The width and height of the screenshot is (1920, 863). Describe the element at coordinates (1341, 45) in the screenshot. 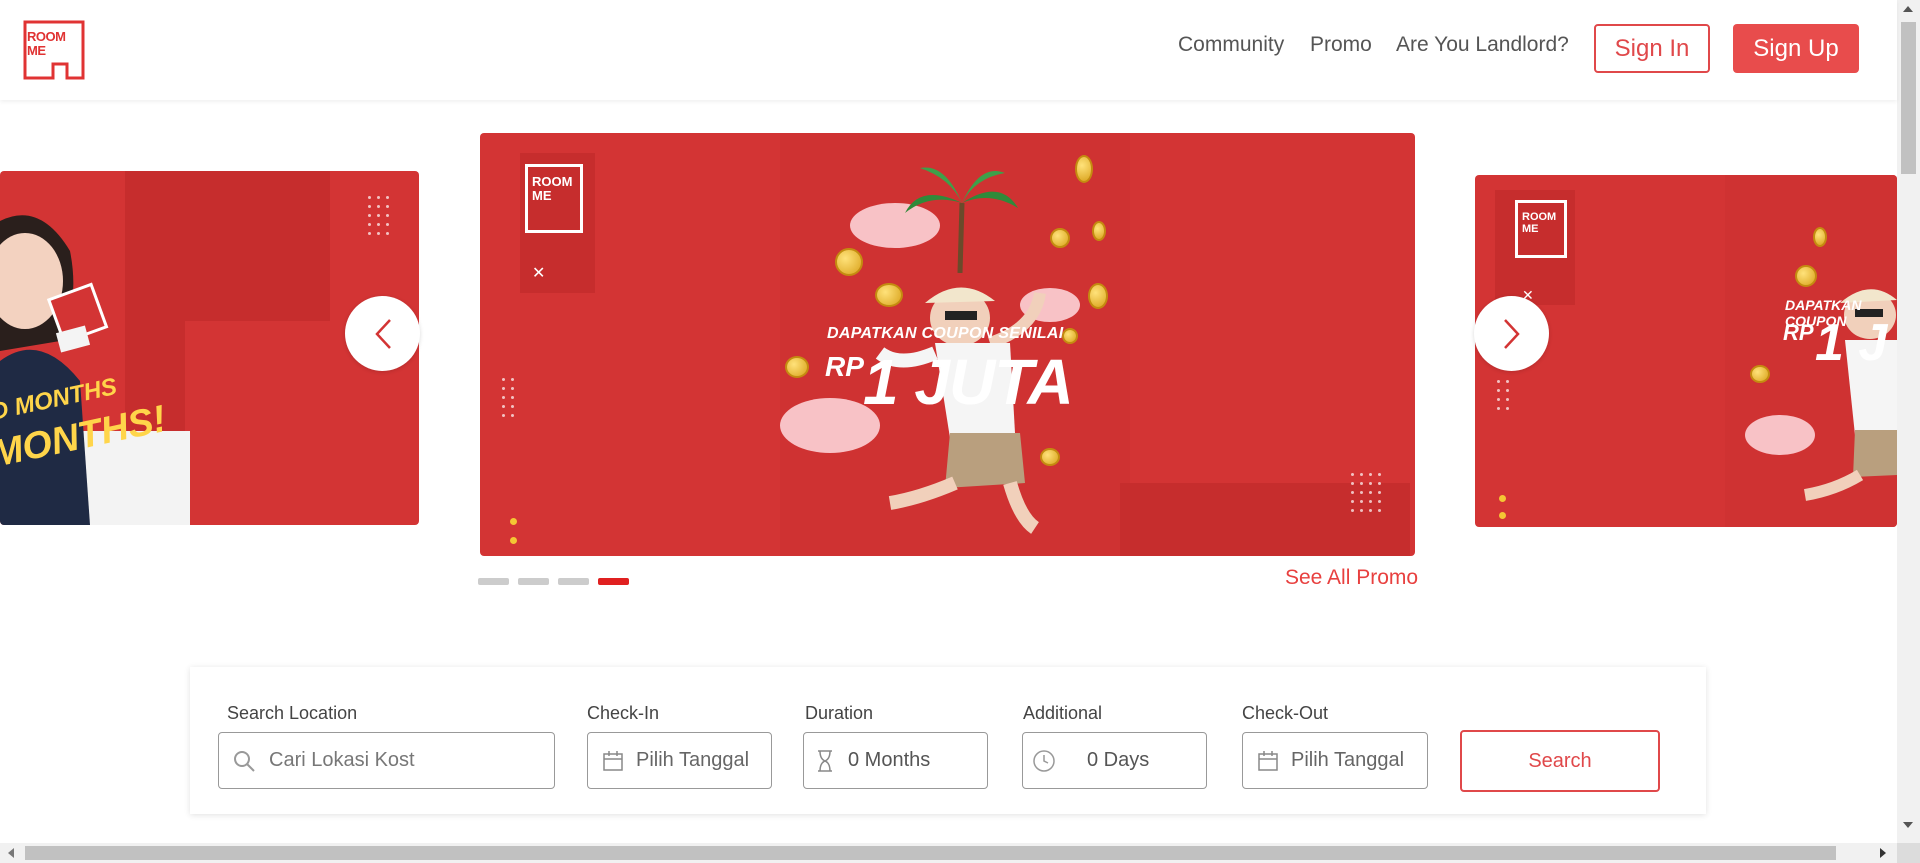

I see `nav-promo: Promo` at that location.